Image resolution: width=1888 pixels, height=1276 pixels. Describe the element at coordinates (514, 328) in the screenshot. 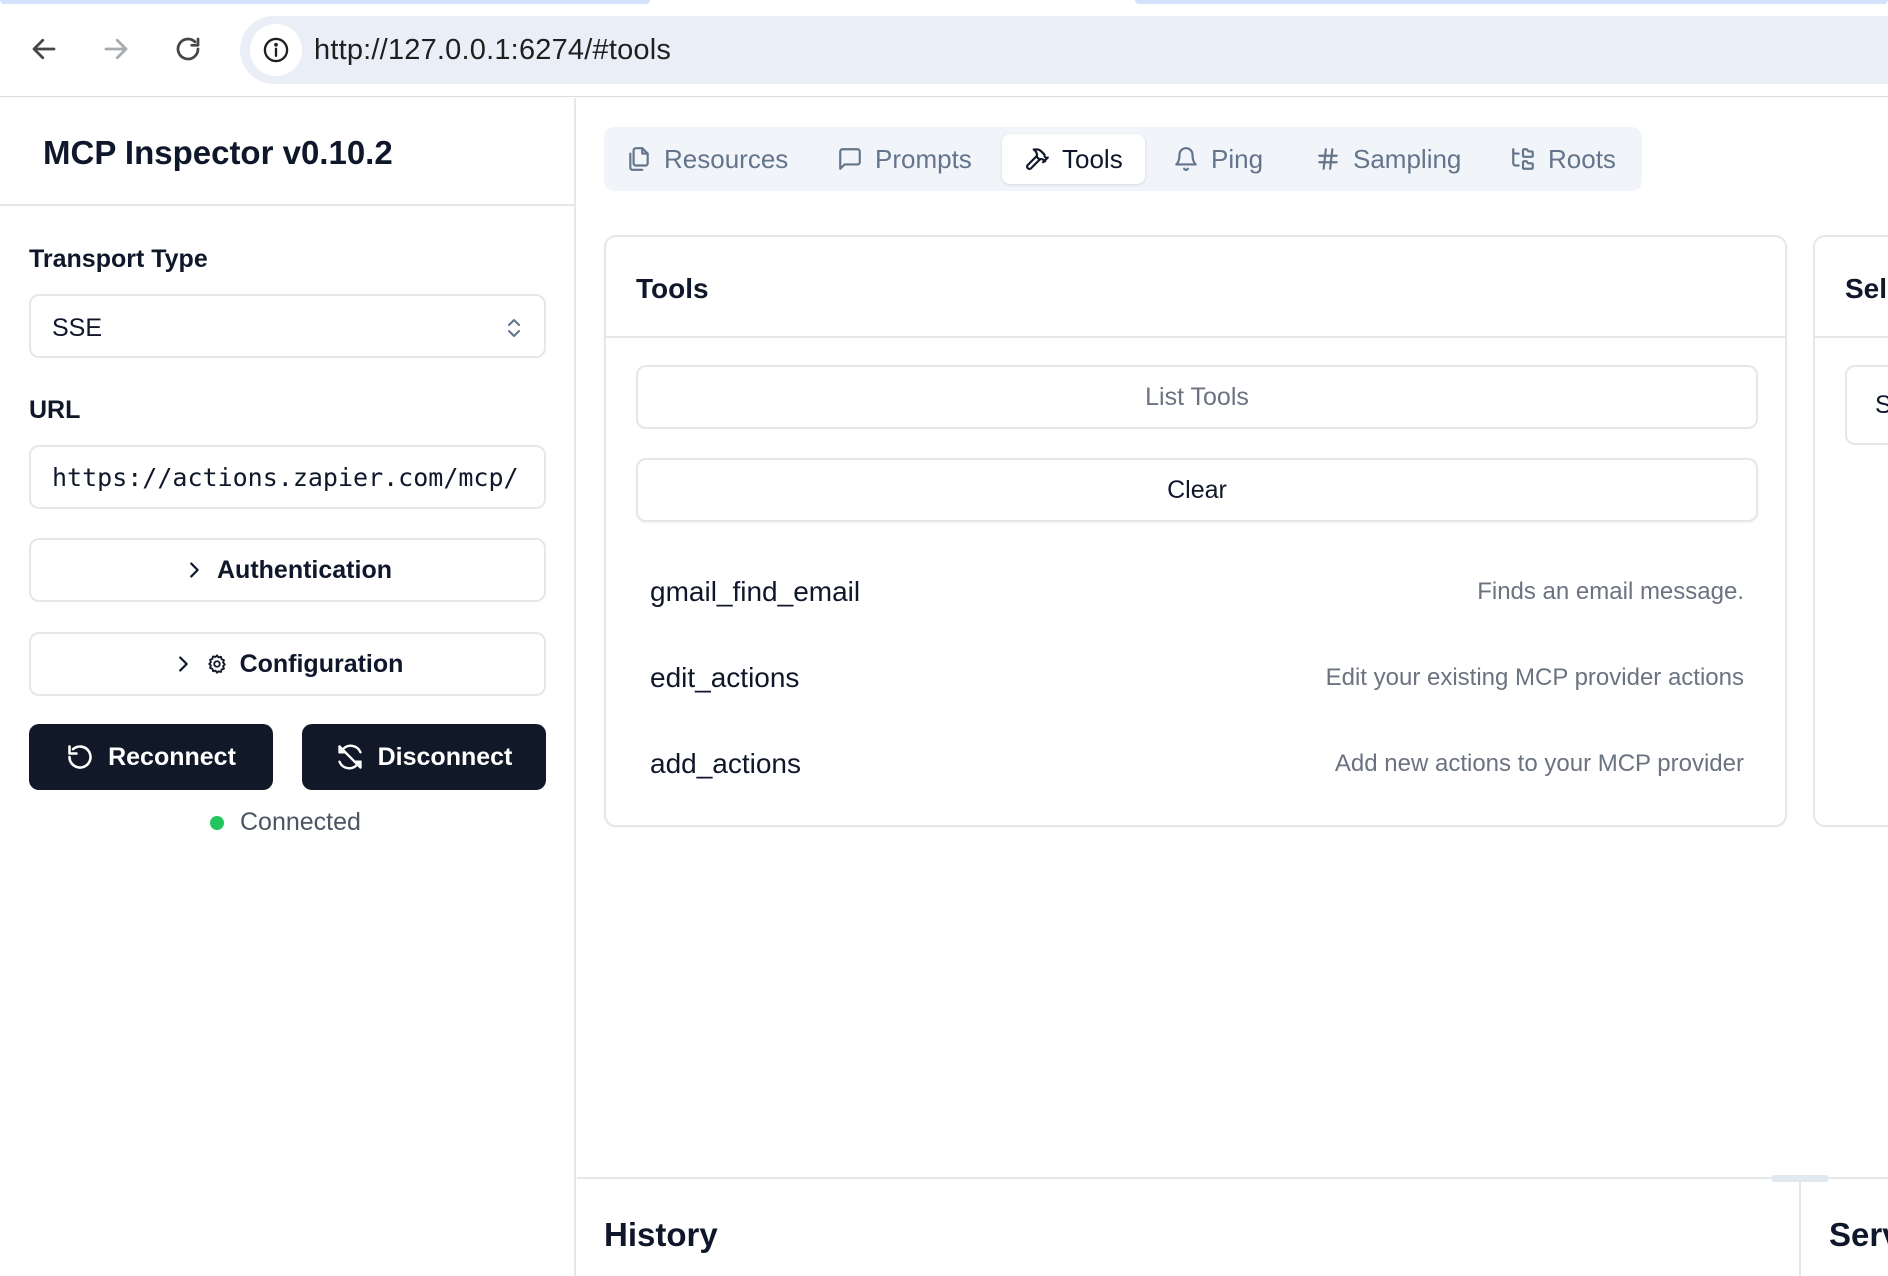

I see `chevrons-up-down-icon` at that location.